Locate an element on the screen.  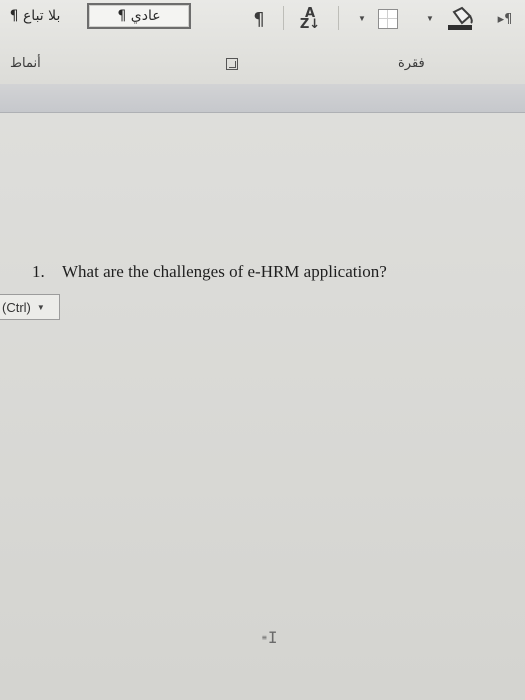
paste-options-label: (Ctrl) is located at coordinates (16, 307).